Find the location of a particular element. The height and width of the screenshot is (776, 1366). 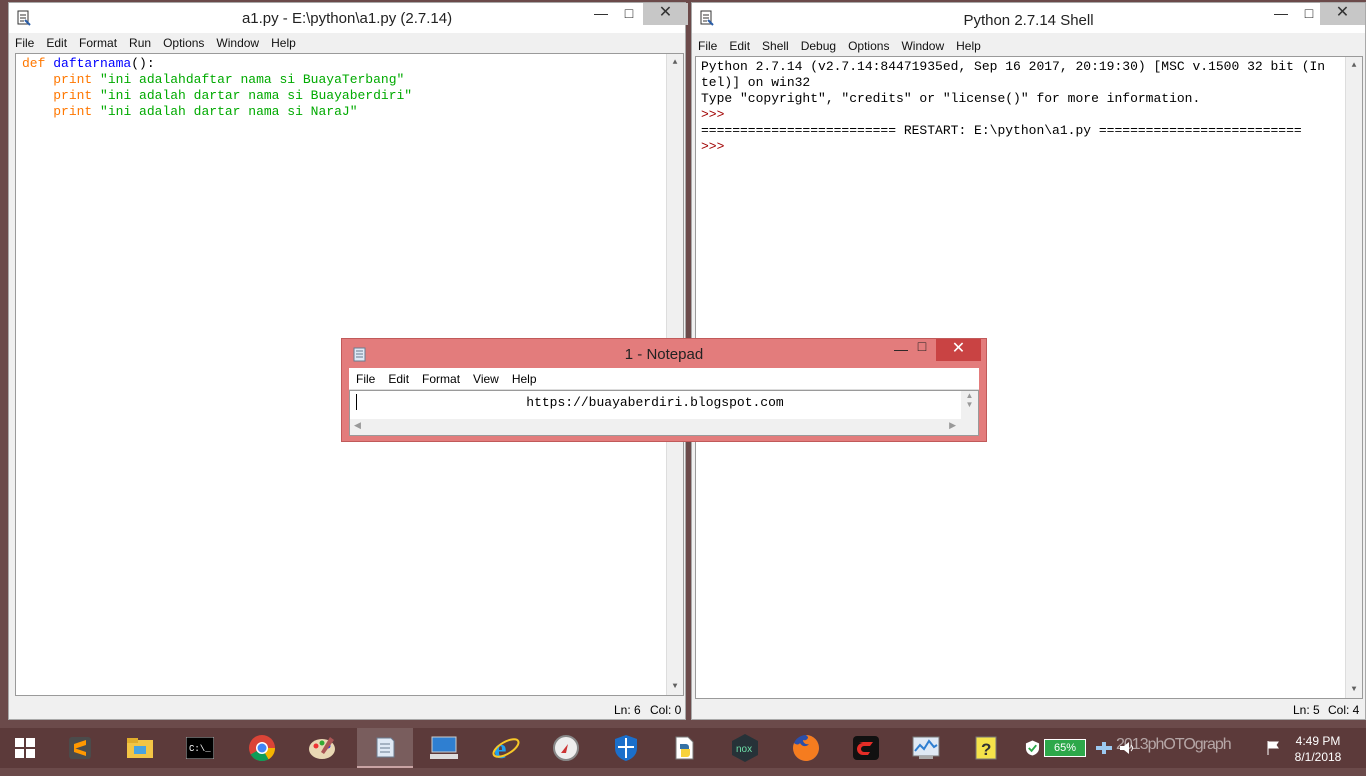

line-indicator: Ln: 5 is located at coordinates (1306, 710).